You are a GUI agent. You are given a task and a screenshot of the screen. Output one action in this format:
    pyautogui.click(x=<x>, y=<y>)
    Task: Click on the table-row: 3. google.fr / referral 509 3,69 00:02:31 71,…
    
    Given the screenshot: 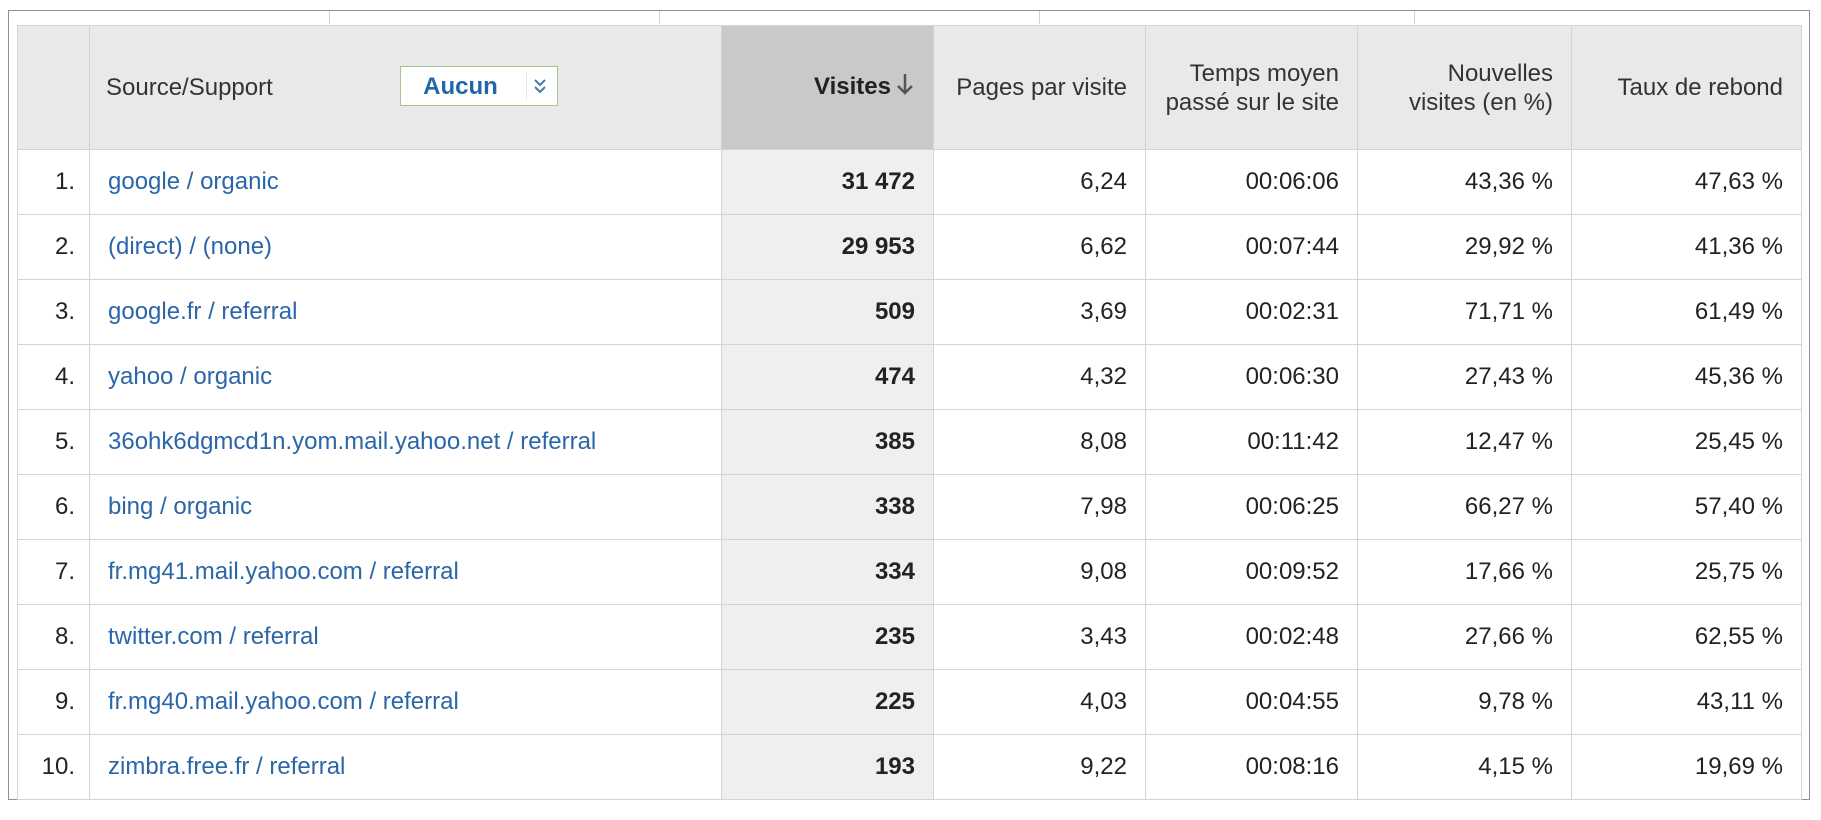 What is the action you would take?
    pyautogui.click(x=909, y=312)
    